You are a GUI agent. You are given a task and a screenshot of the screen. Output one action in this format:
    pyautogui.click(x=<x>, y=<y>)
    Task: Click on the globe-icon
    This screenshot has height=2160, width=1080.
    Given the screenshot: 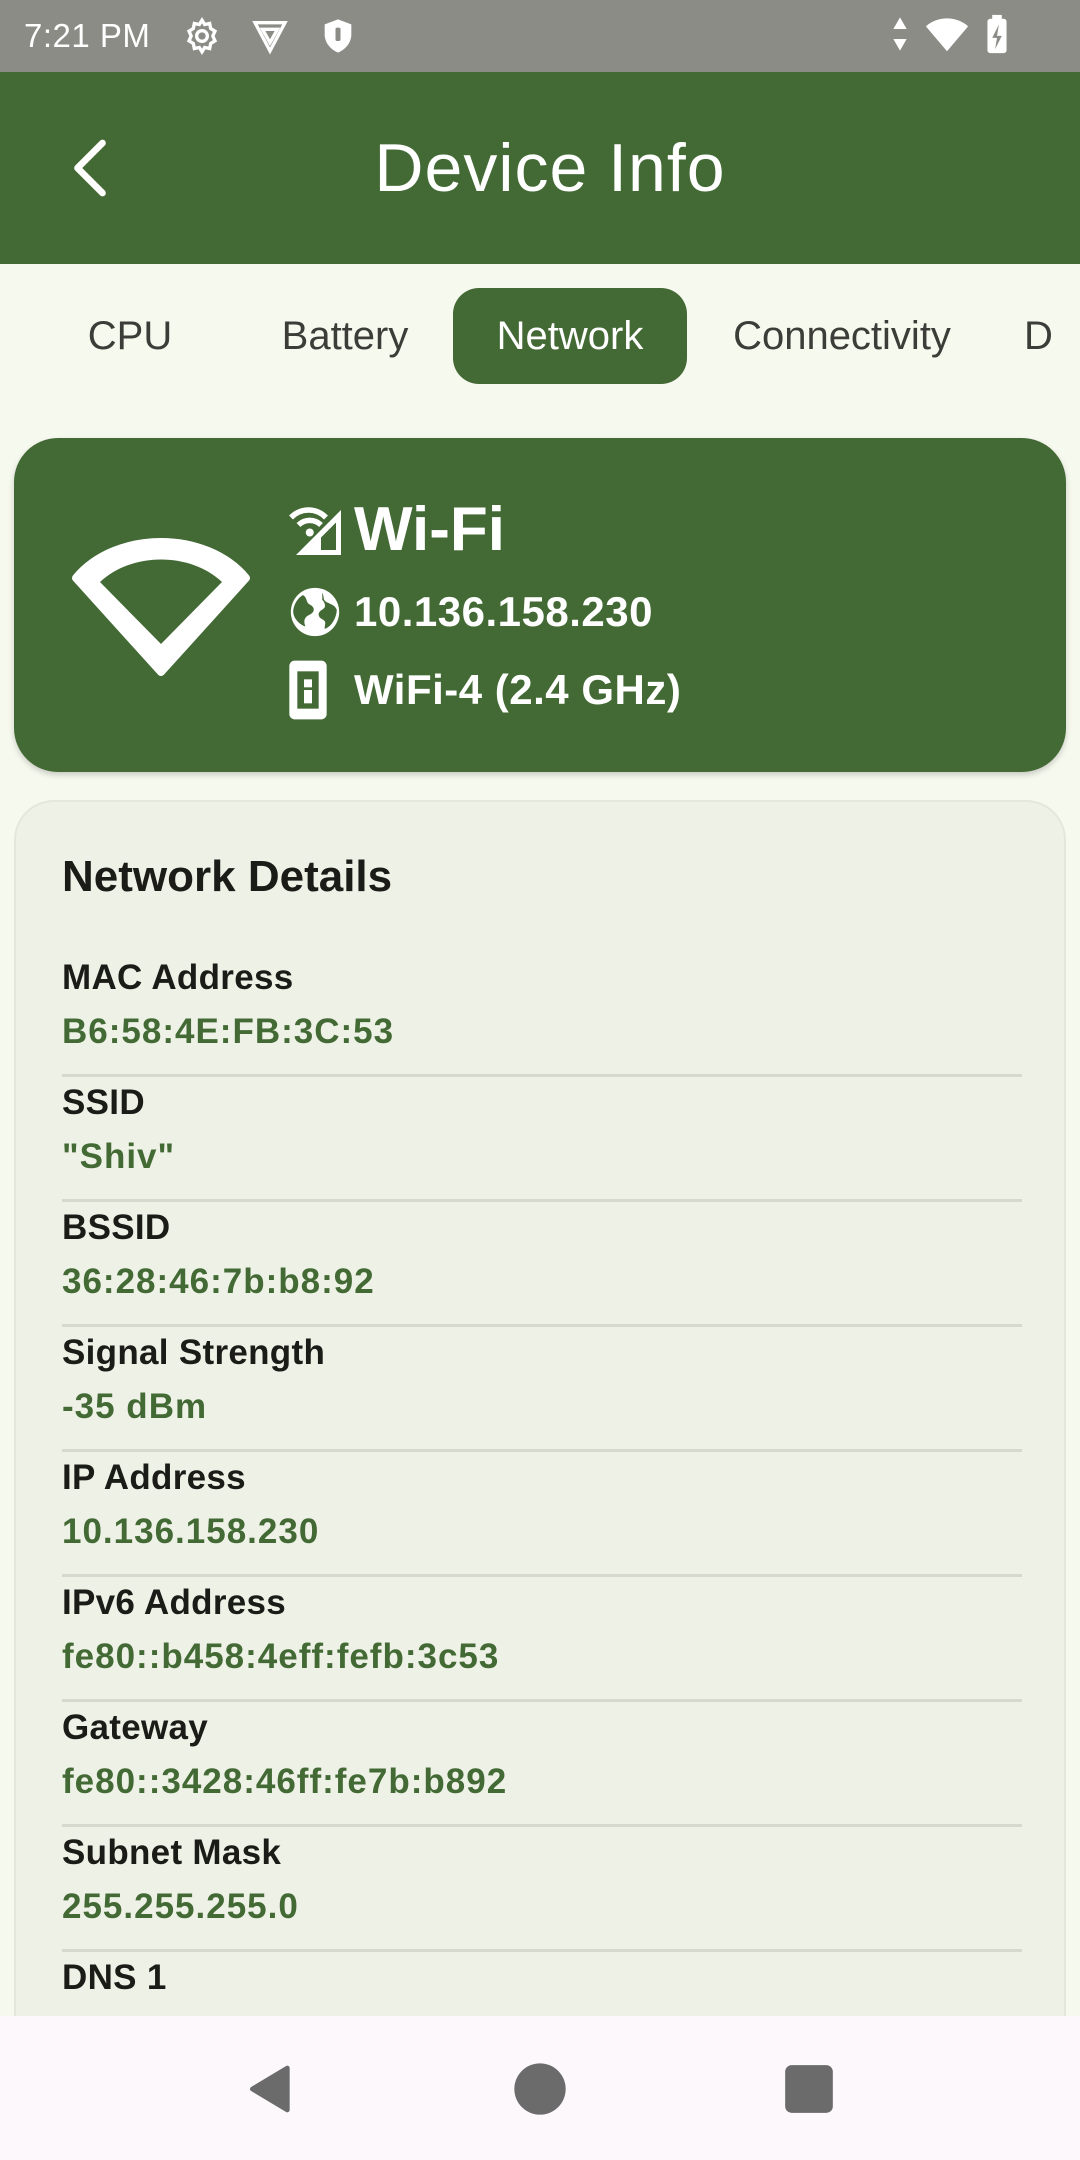 What is the action you would take?
    pyautogui.click(x=320, y=612)
    